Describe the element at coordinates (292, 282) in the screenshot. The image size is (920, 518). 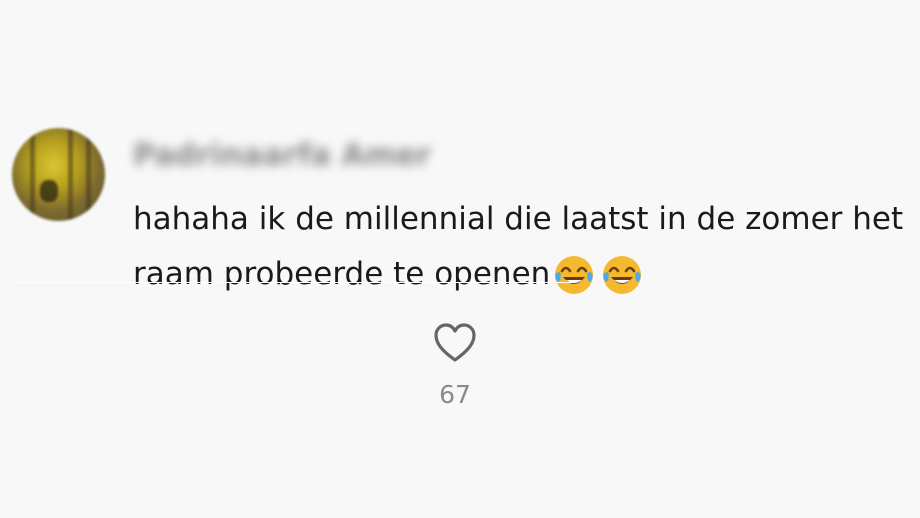
I see `divider` at that location.